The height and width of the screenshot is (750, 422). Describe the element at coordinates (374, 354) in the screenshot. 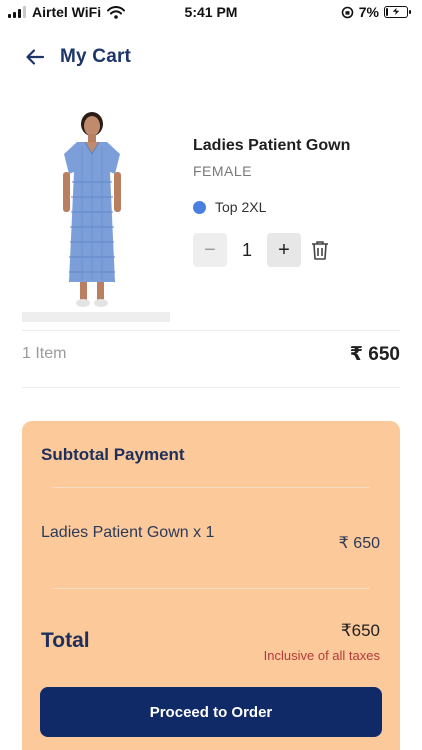

I see `items-total: ₹ 650` at that location.